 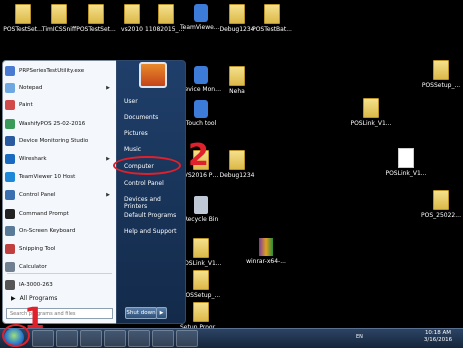 What do you see at coordinates (37, 249) in the screenshot?
I see `program-label: Snipping Tool` at bounding box center [37, 249].